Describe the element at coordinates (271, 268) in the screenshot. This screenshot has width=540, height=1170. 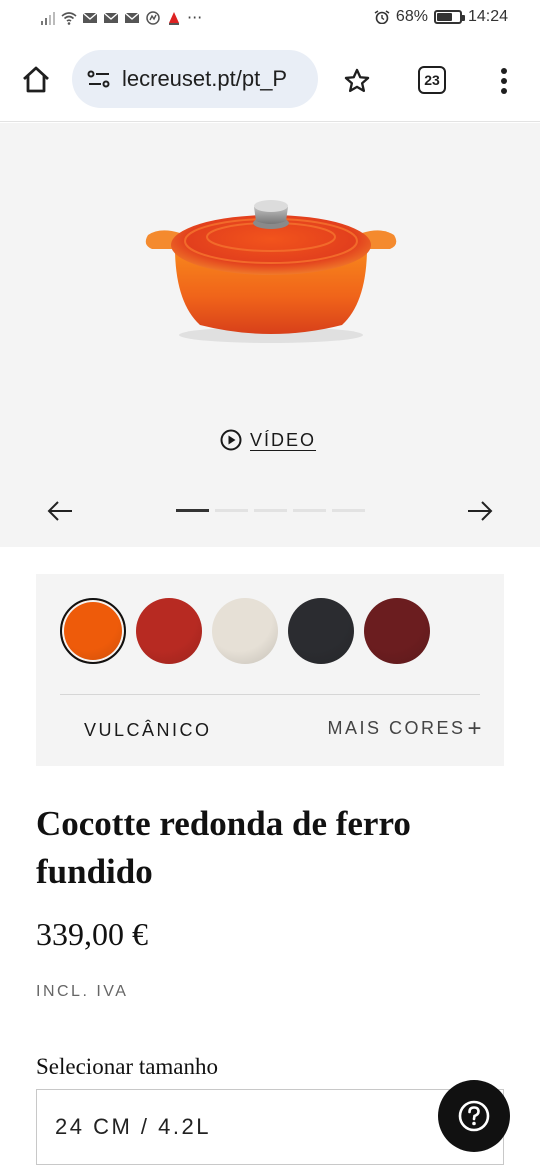
I see `product-image-cocotte` at that location.